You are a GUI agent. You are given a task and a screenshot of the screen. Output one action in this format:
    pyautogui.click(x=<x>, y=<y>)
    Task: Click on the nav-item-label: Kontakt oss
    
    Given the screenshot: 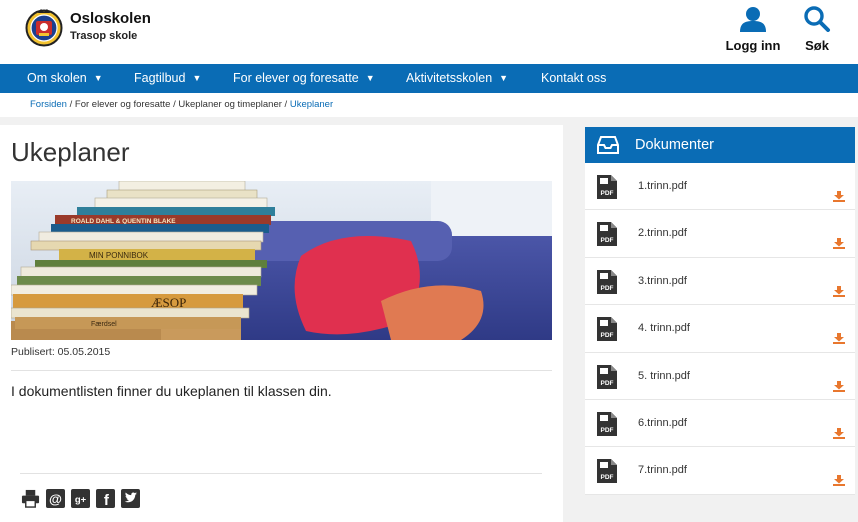 What is the action you would take?
    pyautogui.click(x=574, y=78)
    